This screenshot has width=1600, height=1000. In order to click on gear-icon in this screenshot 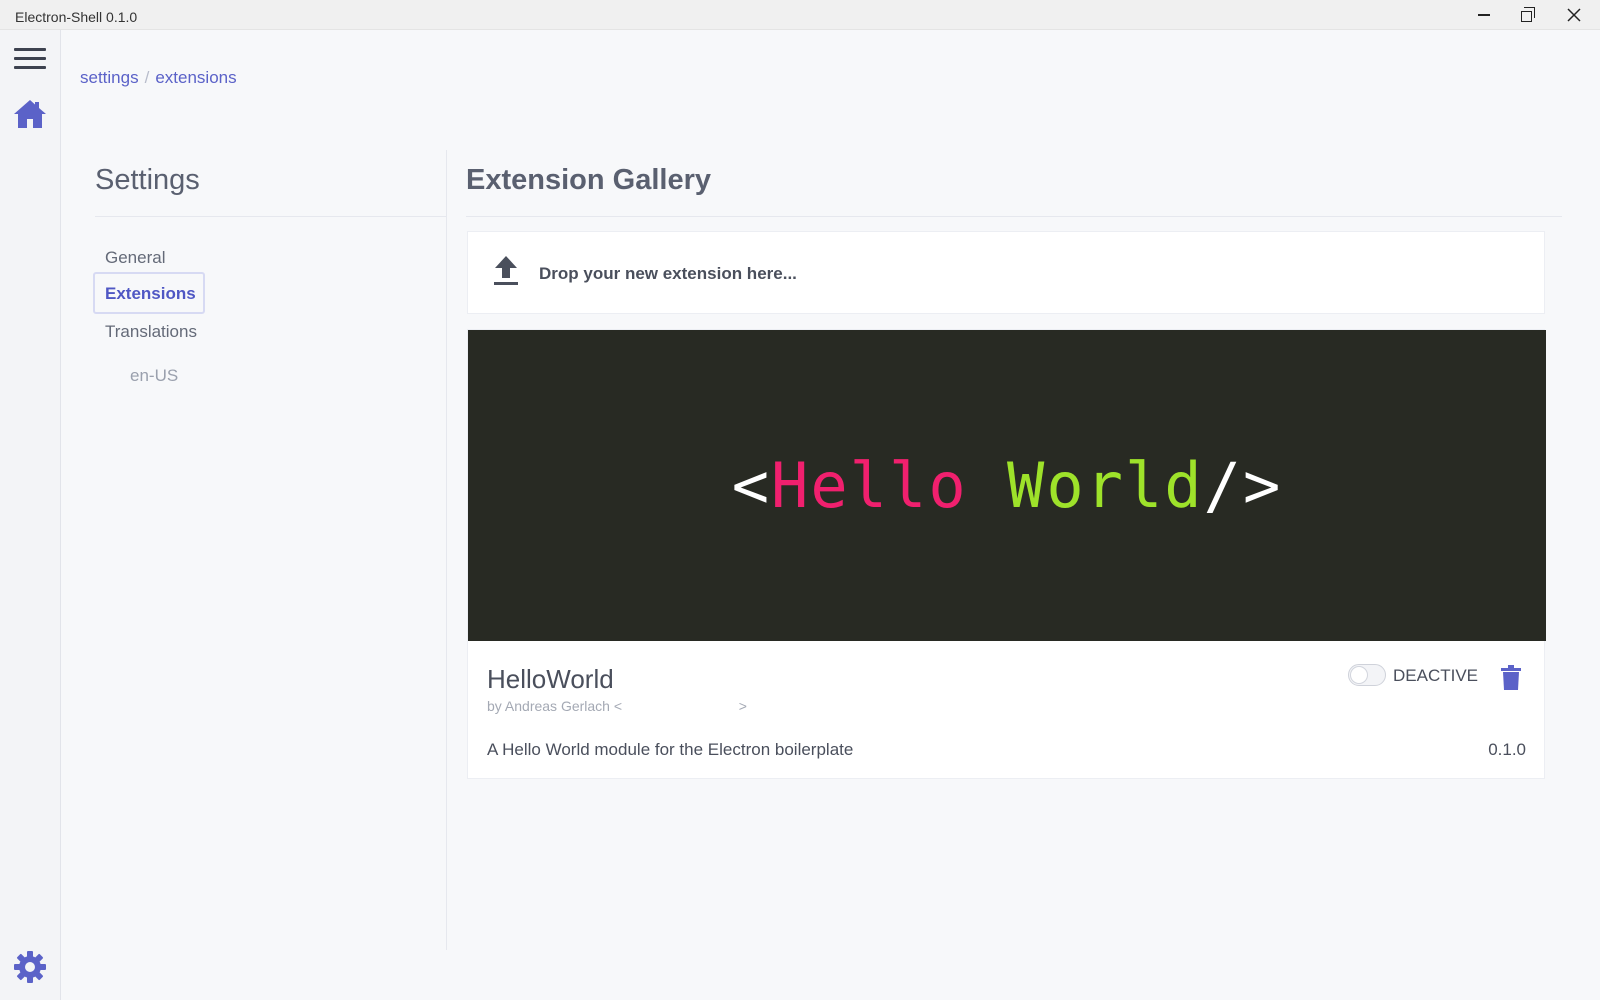, I will do `click(30, 967)`.